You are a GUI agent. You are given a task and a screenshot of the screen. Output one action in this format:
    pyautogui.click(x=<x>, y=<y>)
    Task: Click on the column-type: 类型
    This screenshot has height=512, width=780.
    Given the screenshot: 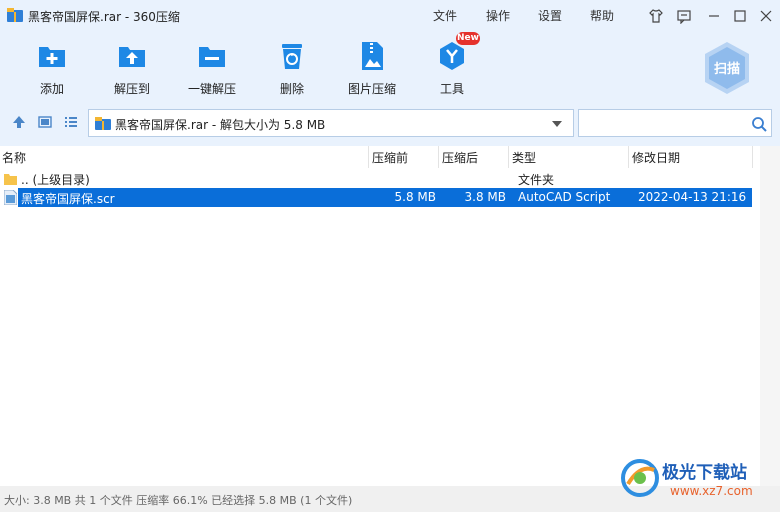 What is the action you would take?
    pyautogui.click(x=524, y=157)
    